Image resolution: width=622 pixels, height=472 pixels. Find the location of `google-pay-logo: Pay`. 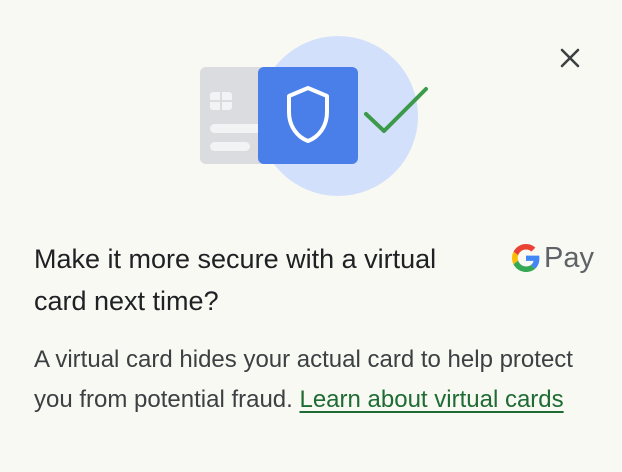

google-pay-logo: Pay is located at coordinates (553, 258).